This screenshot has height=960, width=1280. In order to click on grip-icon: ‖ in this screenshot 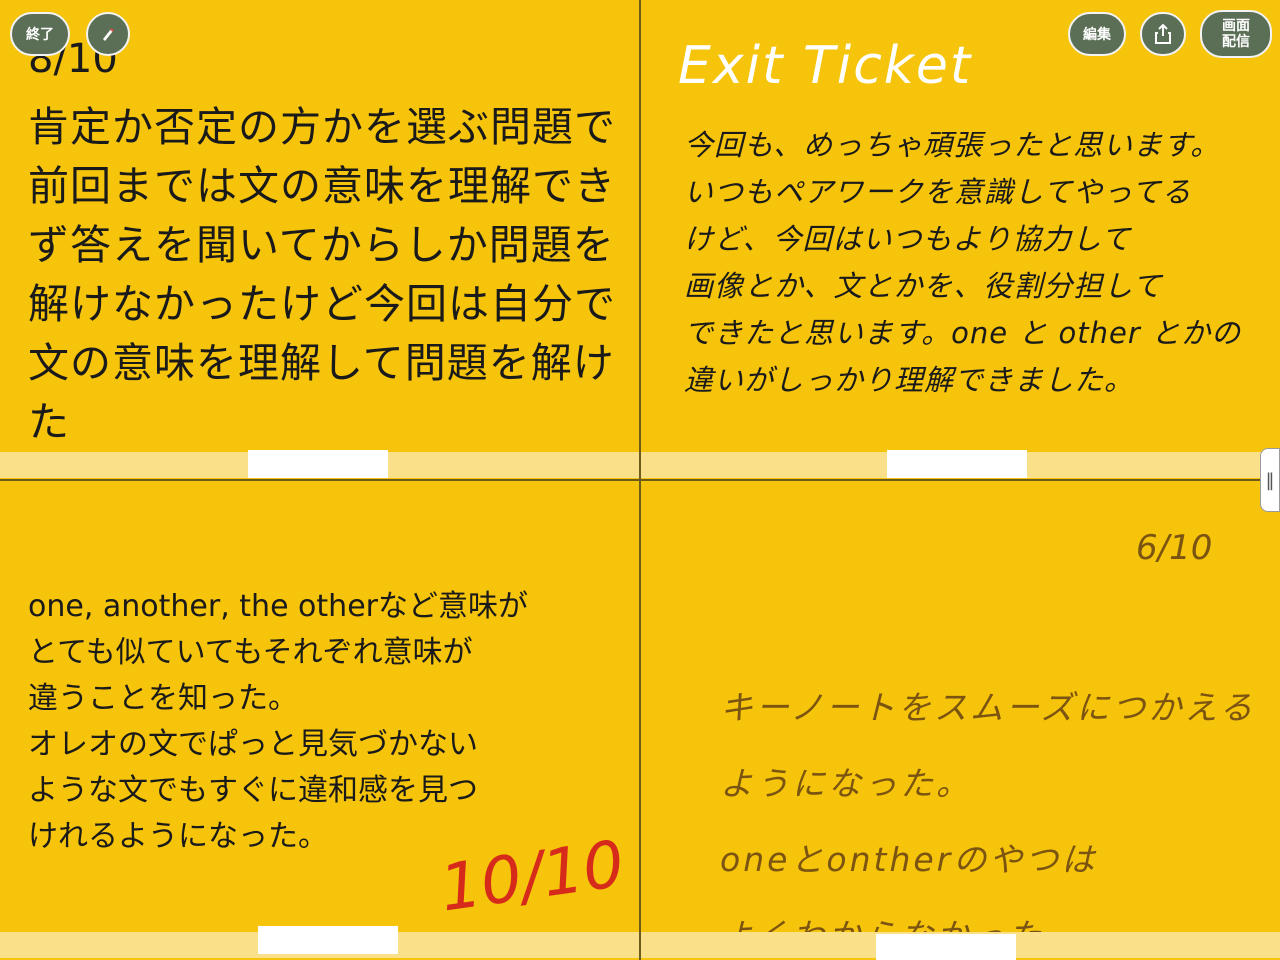, I will do `click(1270, 480)`.